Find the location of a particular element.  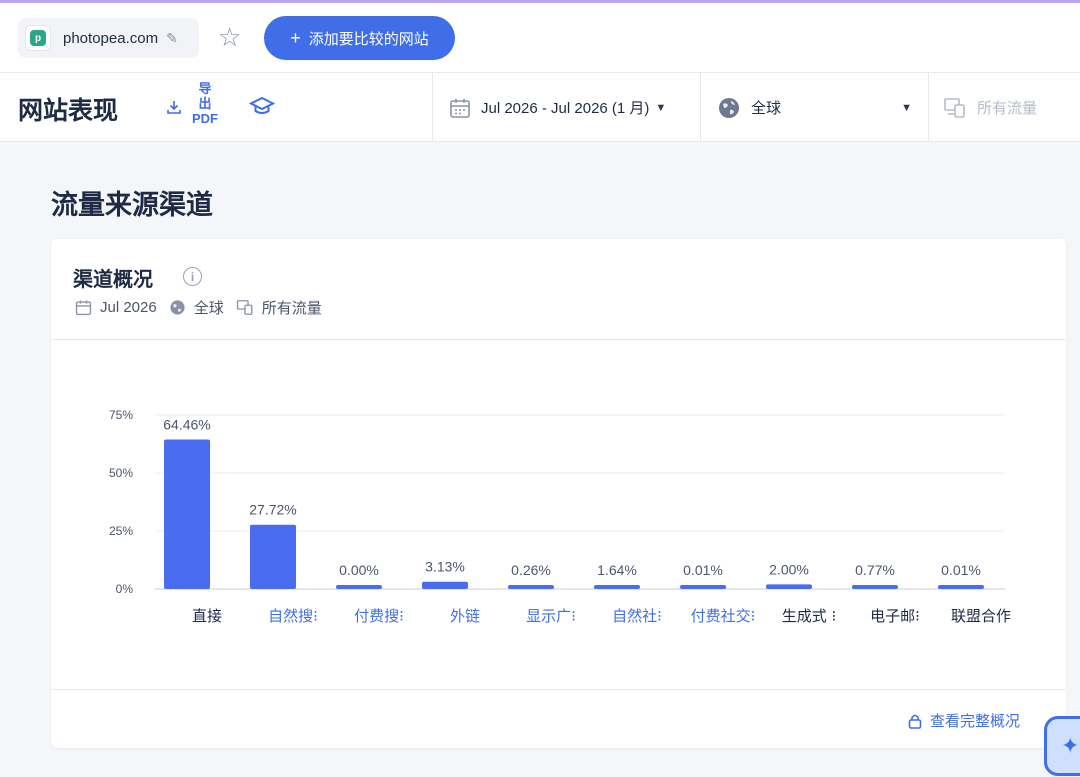

section-title: 流量来源渠道 is located at coordinates (132, 205).